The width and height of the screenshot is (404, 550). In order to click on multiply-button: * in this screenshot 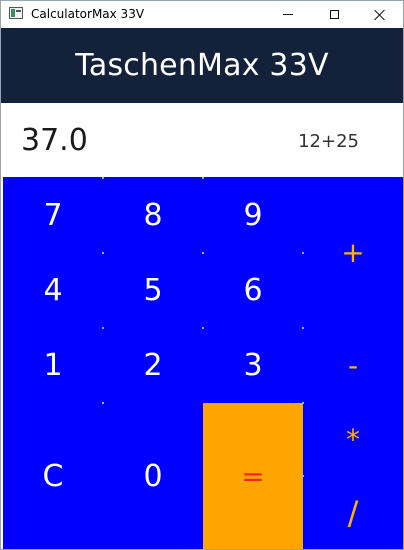, I will do `click(353, 439)`.